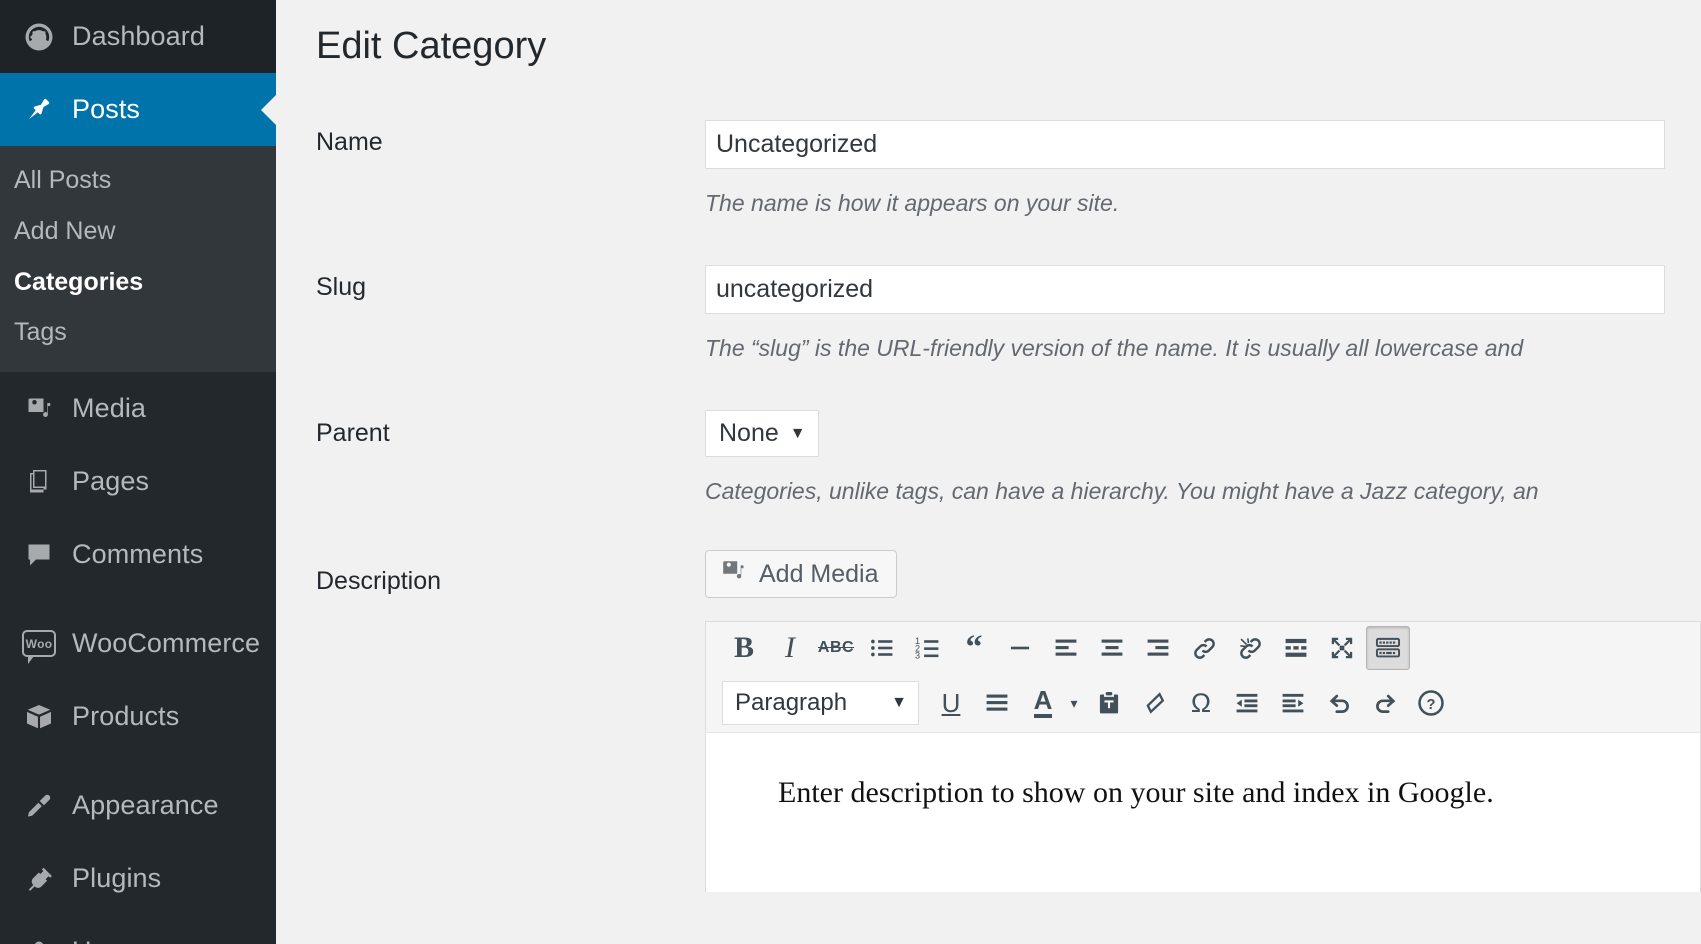 The width and height of the screenshot is (1701, 944). I want to click on sidebar-item-tags: Tags, so click(138, 332).